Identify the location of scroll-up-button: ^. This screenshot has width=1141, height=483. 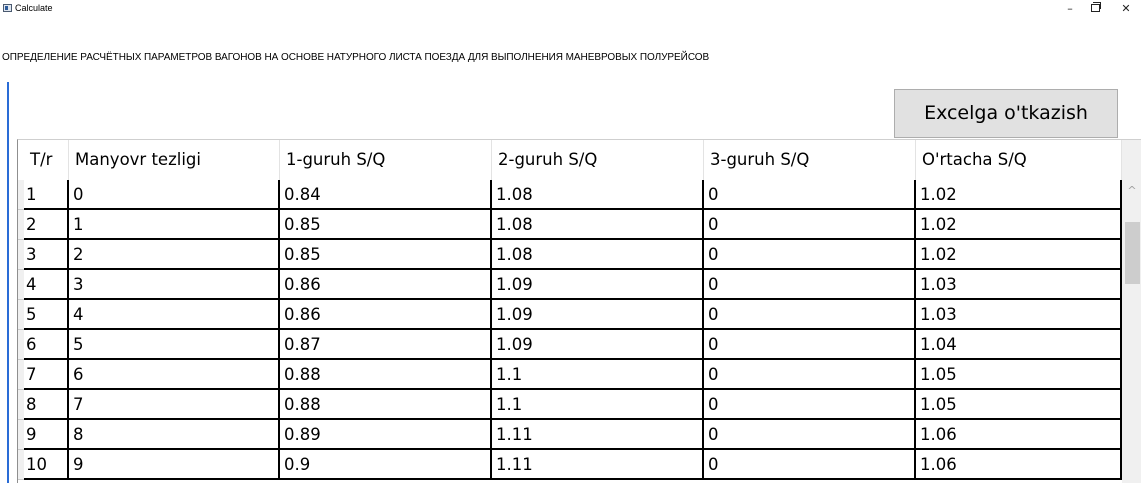
(1131, 191).